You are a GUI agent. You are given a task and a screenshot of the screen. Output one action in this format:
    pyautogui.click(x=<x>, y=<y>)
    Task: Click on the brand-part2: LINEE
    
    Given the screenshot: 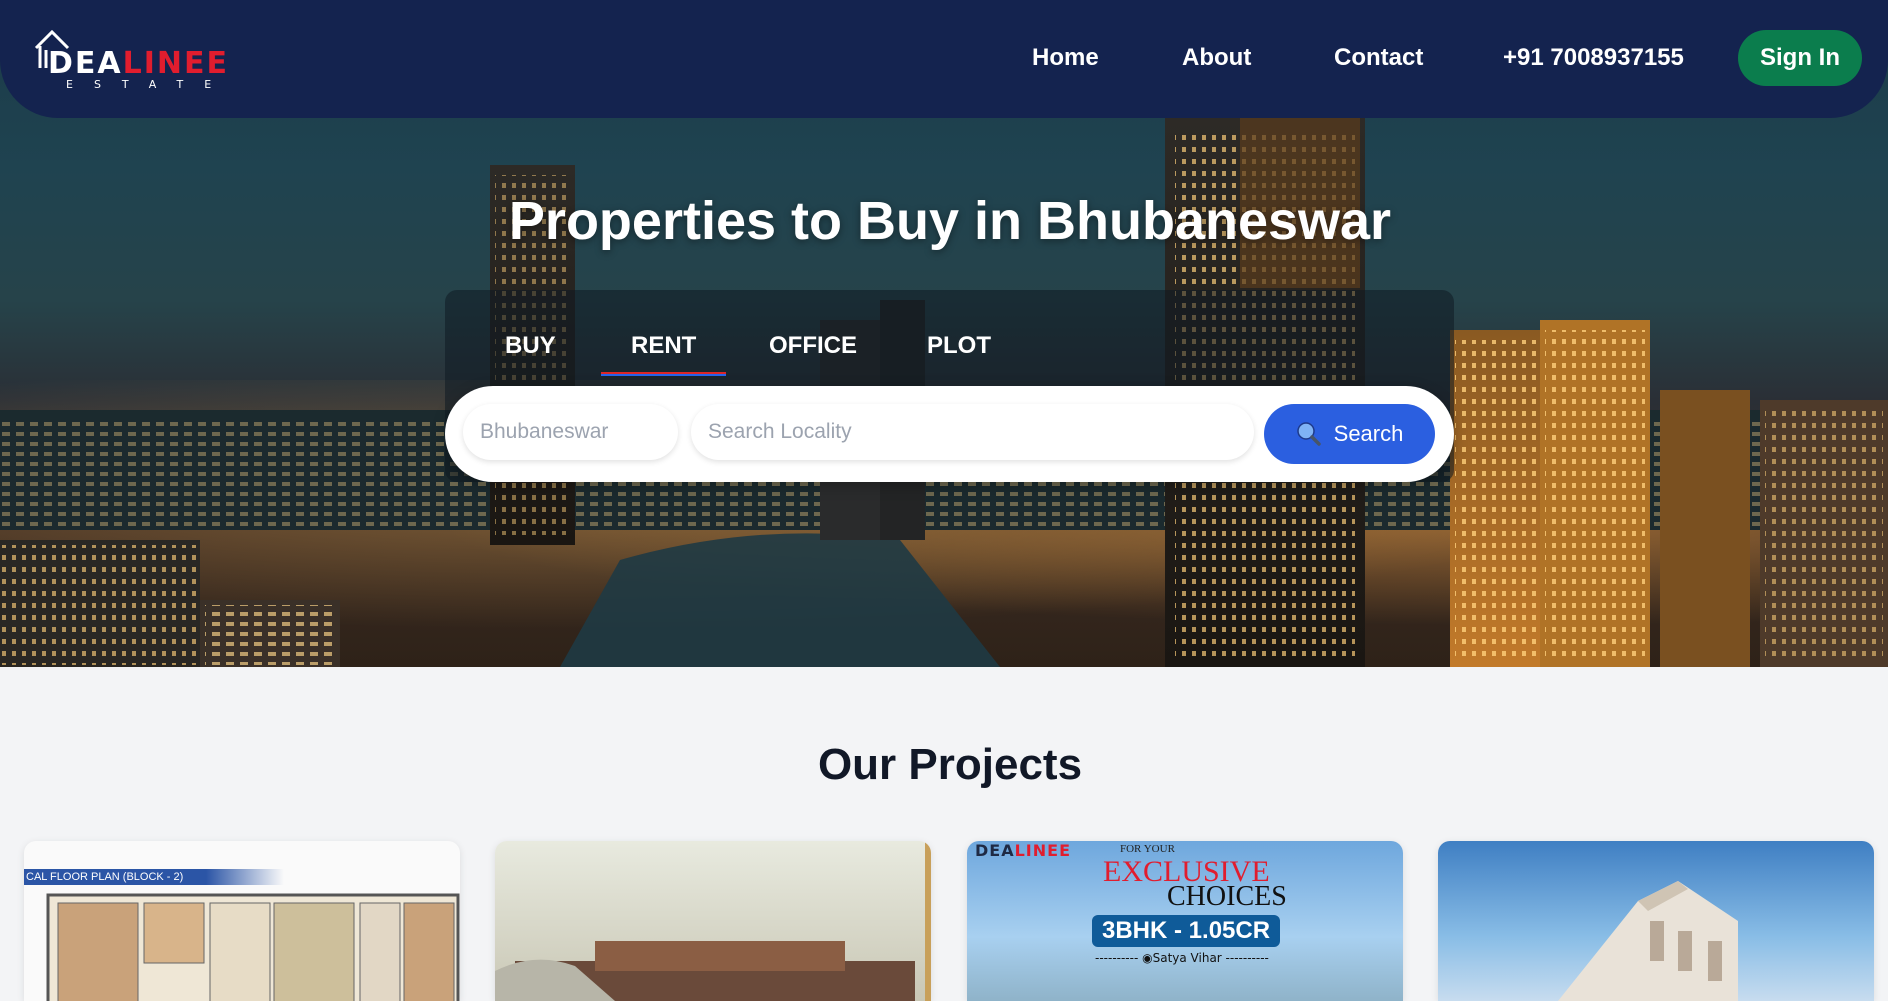 What is the action you would take?
    pyautogui.click(x=175, y=63)
    